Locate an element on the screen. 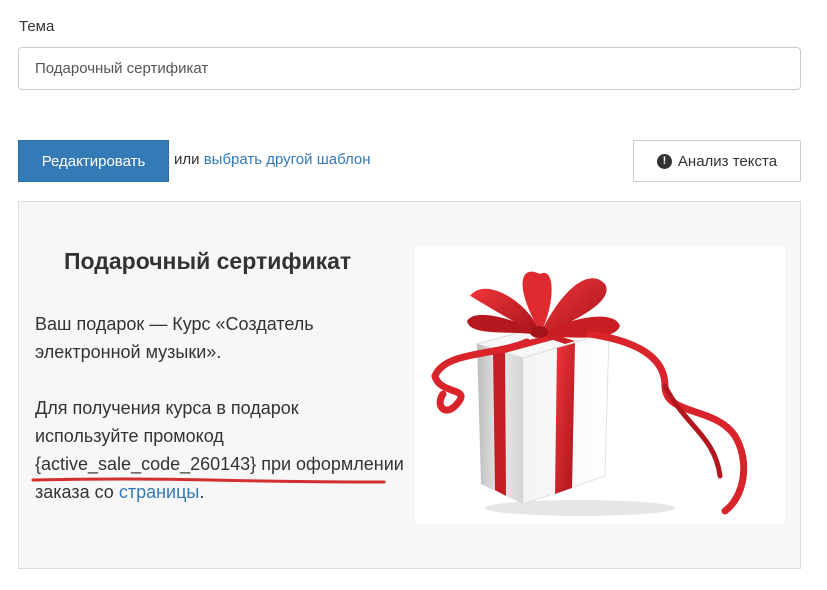  promo-code: {active_sale_code_260143} is located at coordinates (208, 467).